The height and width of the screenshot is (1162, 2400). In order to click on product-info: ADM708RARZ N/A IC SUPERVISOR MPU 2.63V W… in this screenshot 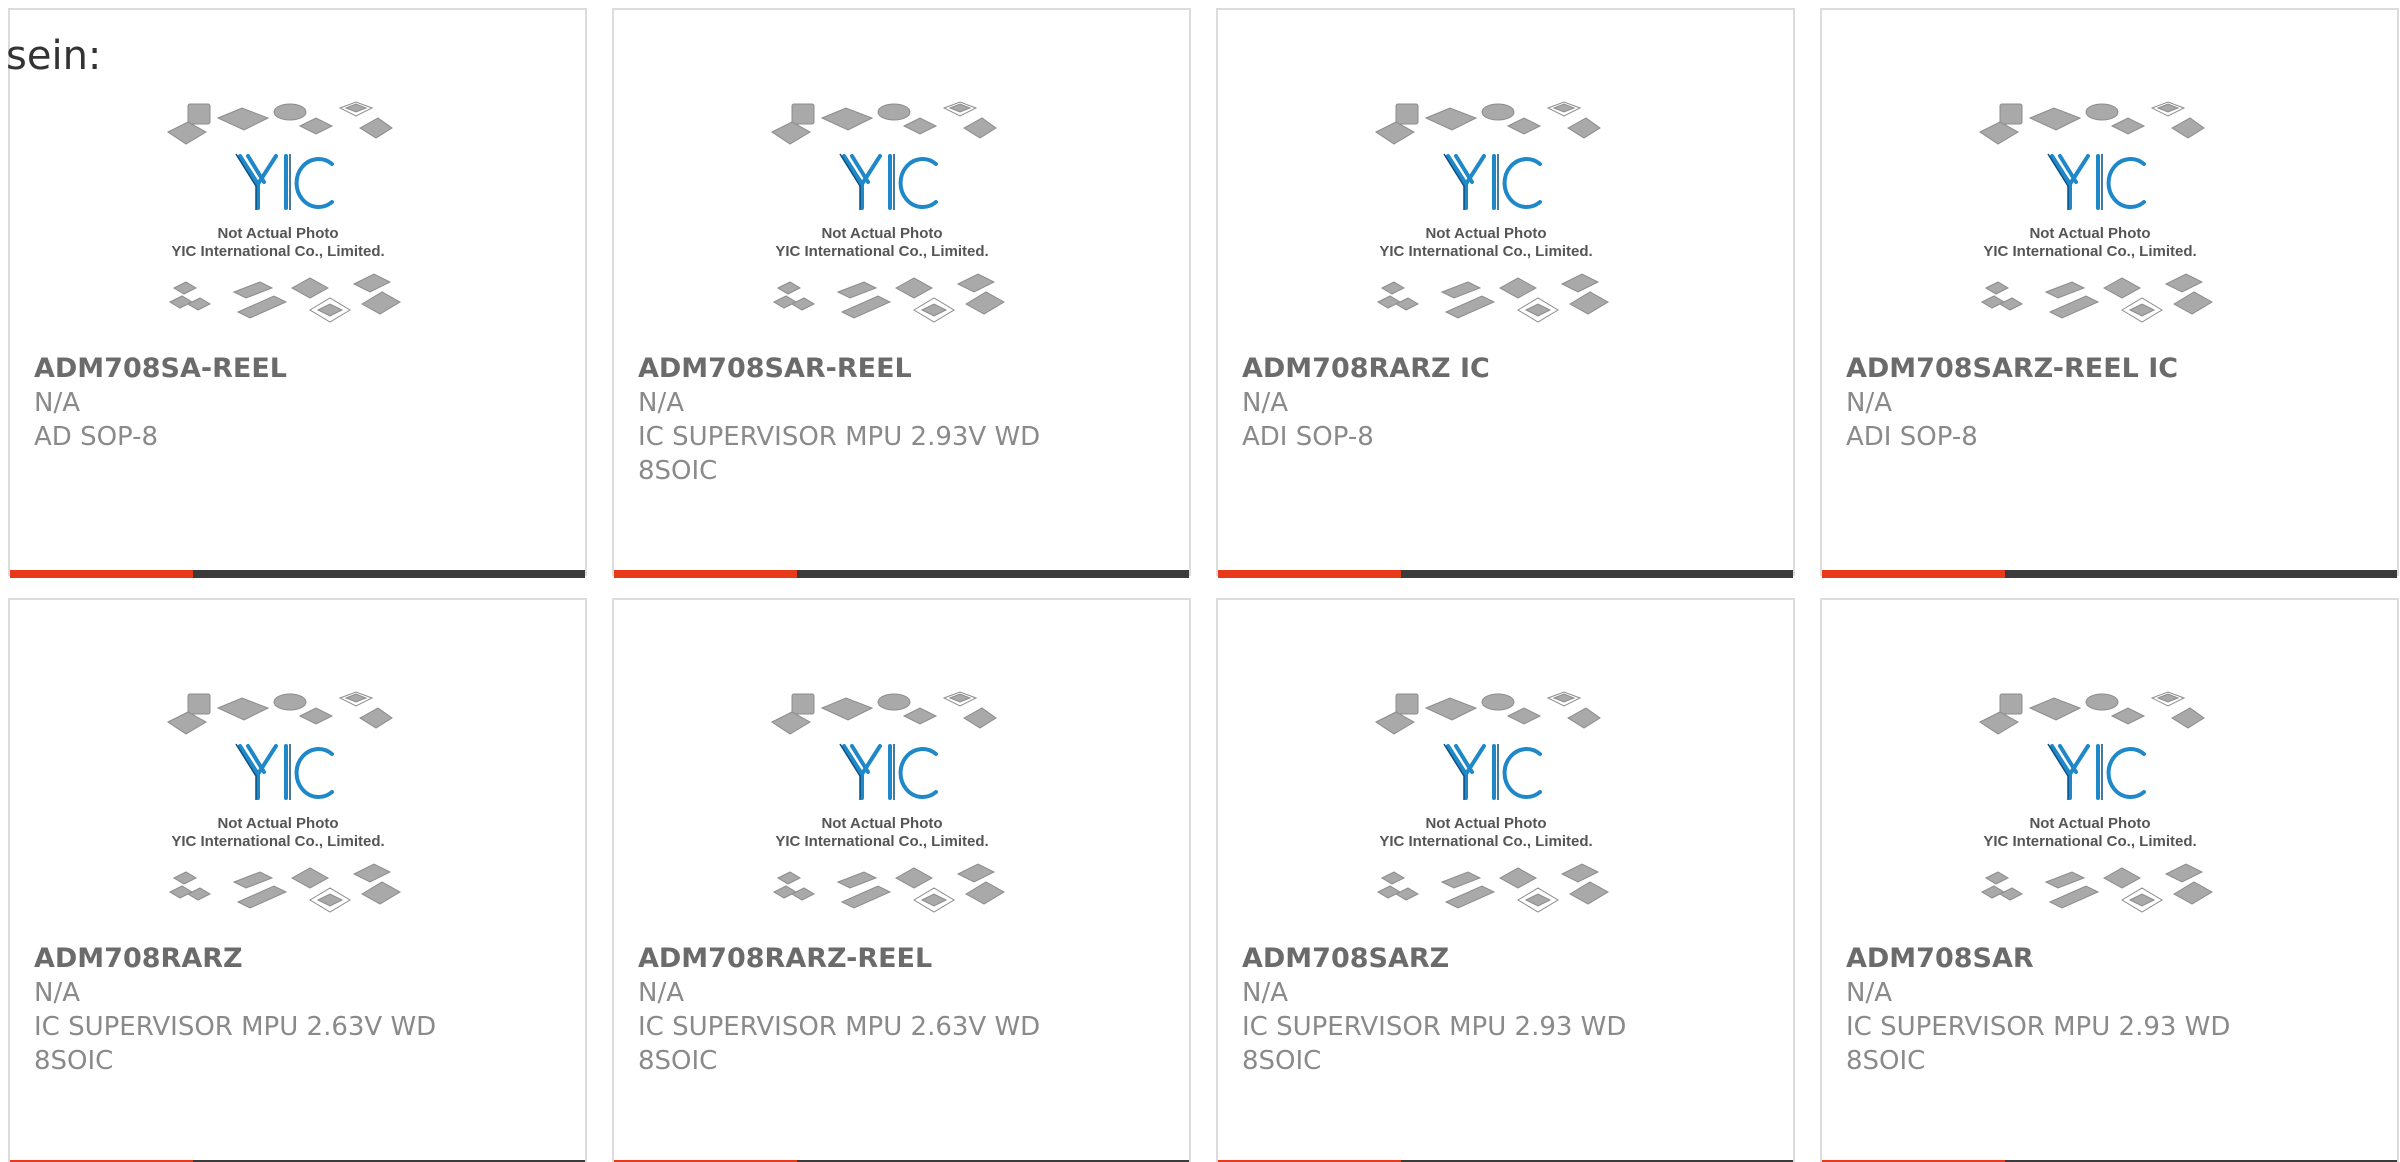, I will do `click(297, 1010)`.